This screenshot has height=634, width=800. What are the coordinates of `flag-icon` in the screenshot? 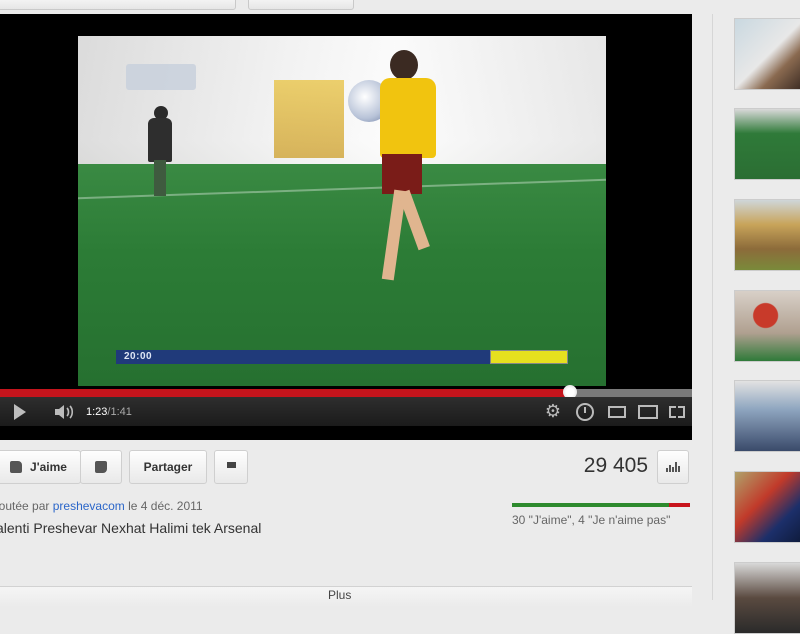 It's located at (231, 465).